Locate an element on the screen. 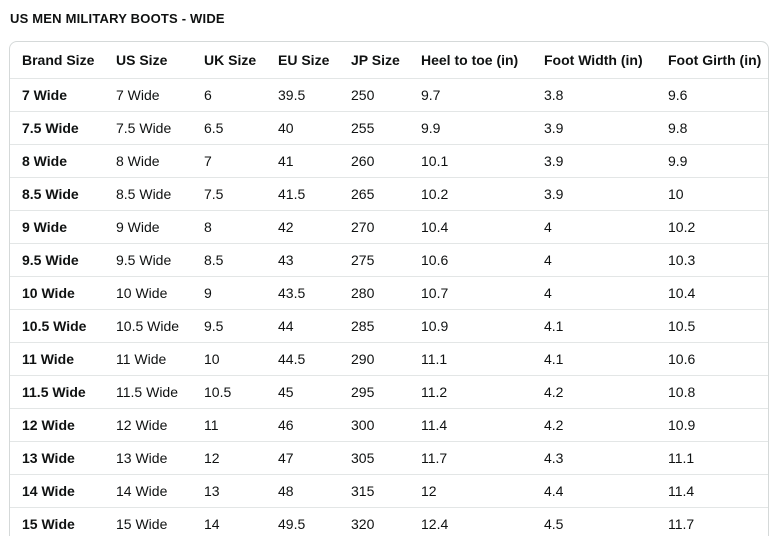 The width and height of the screenshot is (775, 536). table-row: 13 Wide 13 Wide 12 47 305 11.7 4.3 11.1 is located at coordinates (389, 457).